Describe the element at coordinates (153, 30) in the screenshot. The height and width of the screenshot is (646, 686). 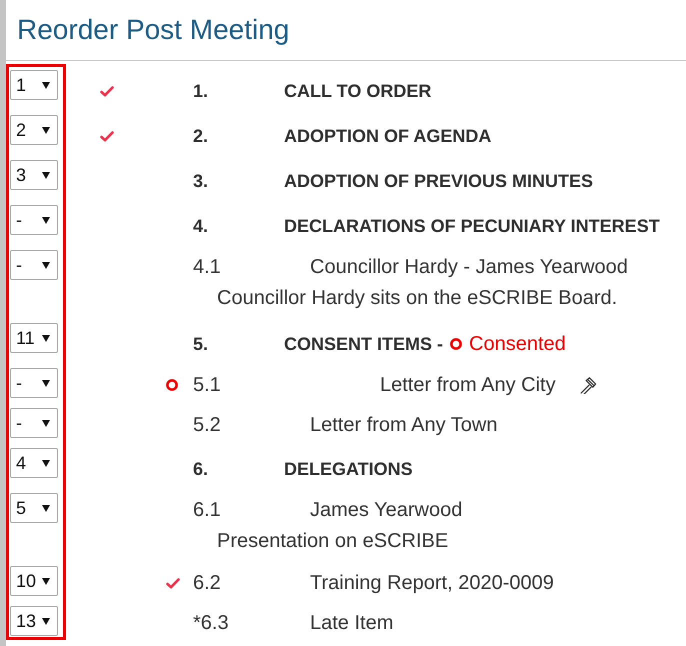
I see `page-title: Reorder Post Meeting` at that location.